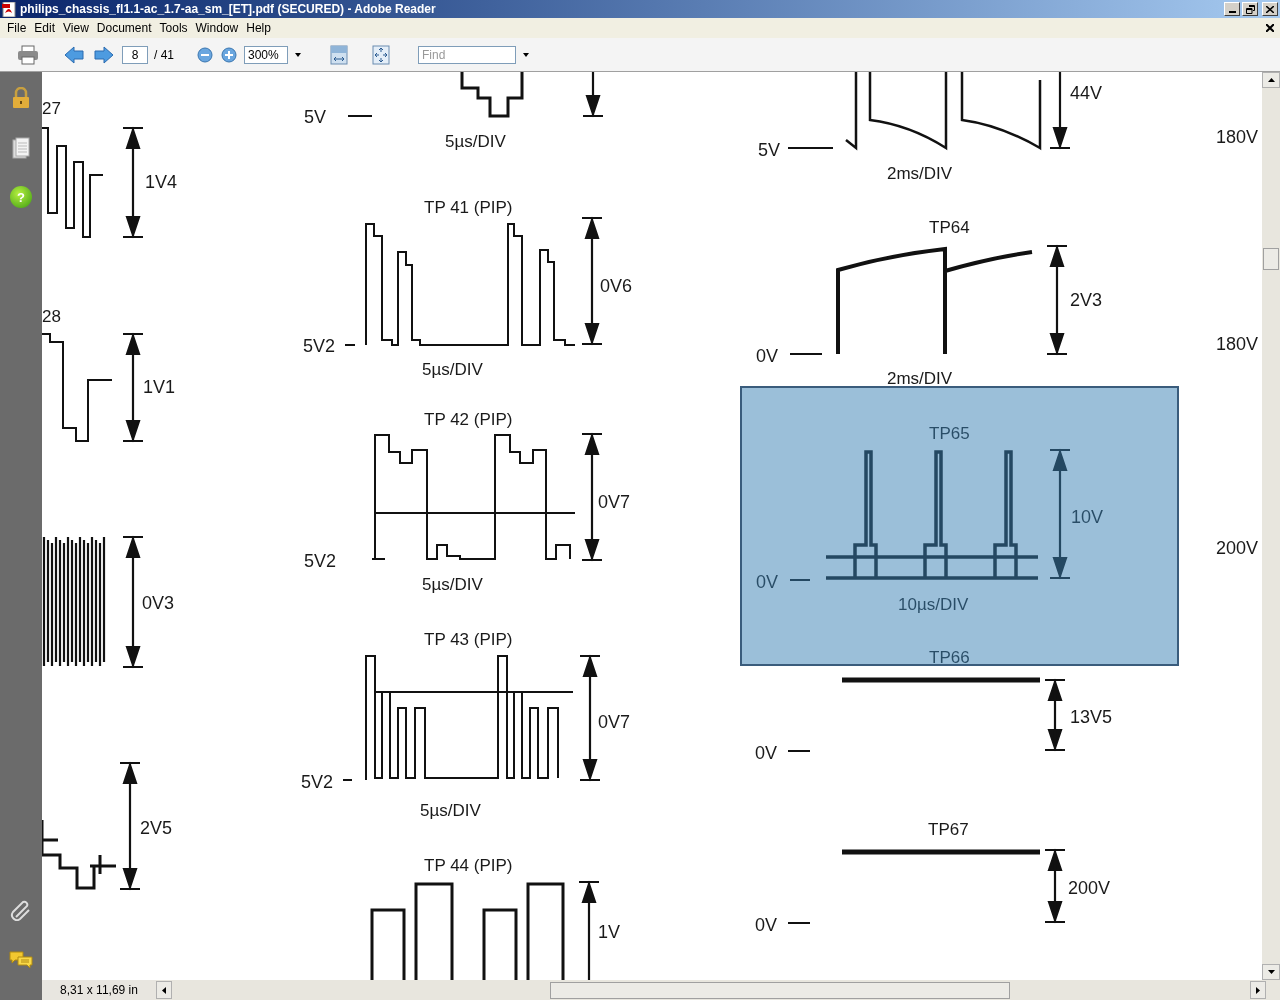 The height and width of the screenshot is (1000, 1280). What do you see at coordinates (164, 55) in the screenshot?
I see `page-count: / 41` at bounding box center [164, 55].